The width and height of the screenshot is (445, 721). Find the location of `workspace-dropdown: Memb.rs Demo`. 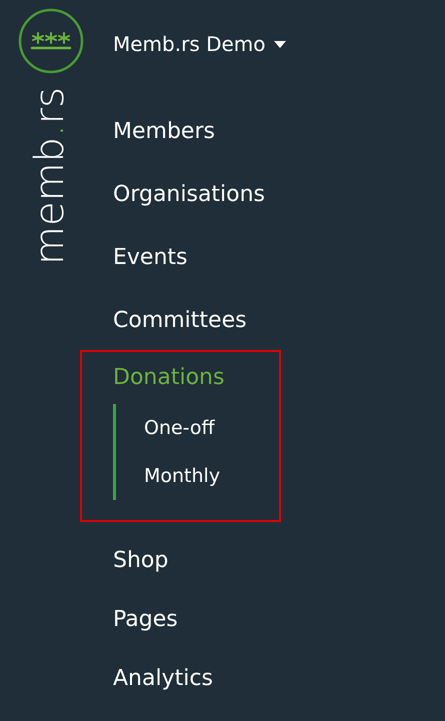

workspace-dropdown: Memb.rs Demo is located at coordinates (199, 44).